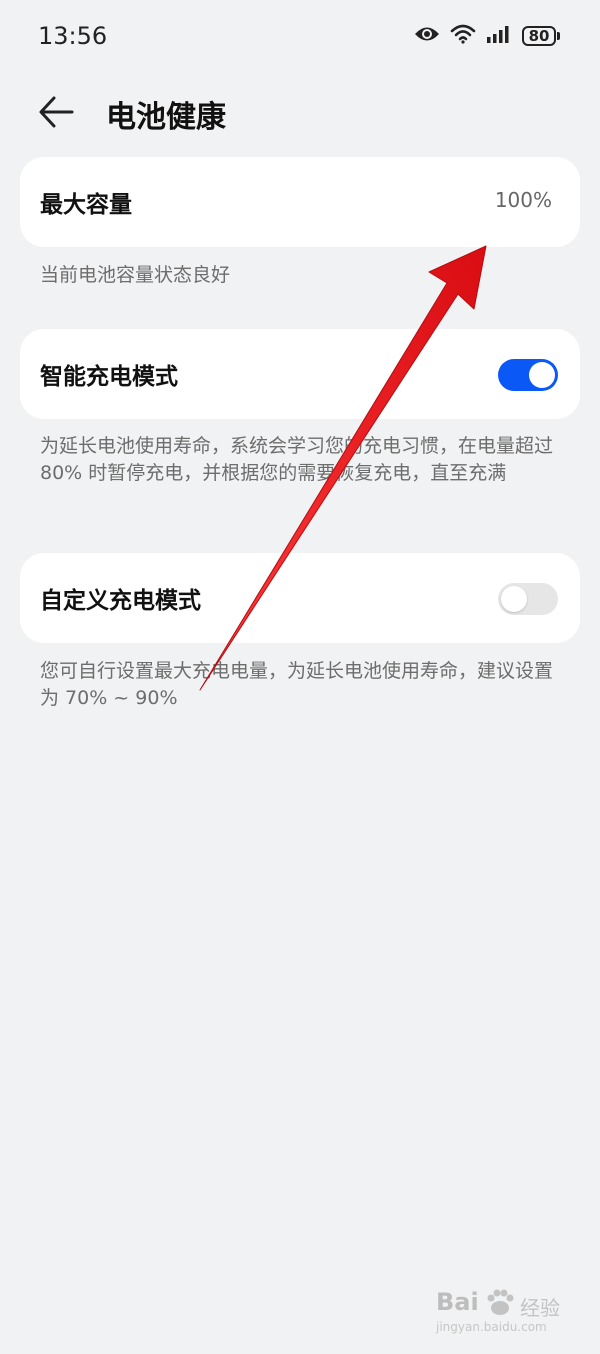 This screenshot has width=600, height=1354. What do you see at coordinates (73, 36) in the screenshot?
I see `status-time: 13:56` at bounding box center [73, 36].